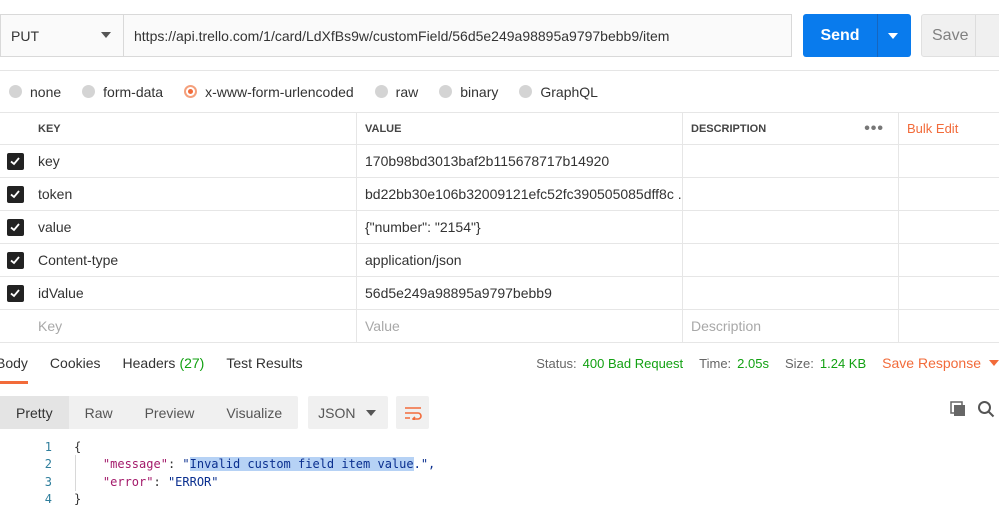 The height and width of the screenshot is (528, 999). What do you see at coordinates (193, 326) in the screenshot?
I see `new-key-input: Key` at bounding box center [193, 326].